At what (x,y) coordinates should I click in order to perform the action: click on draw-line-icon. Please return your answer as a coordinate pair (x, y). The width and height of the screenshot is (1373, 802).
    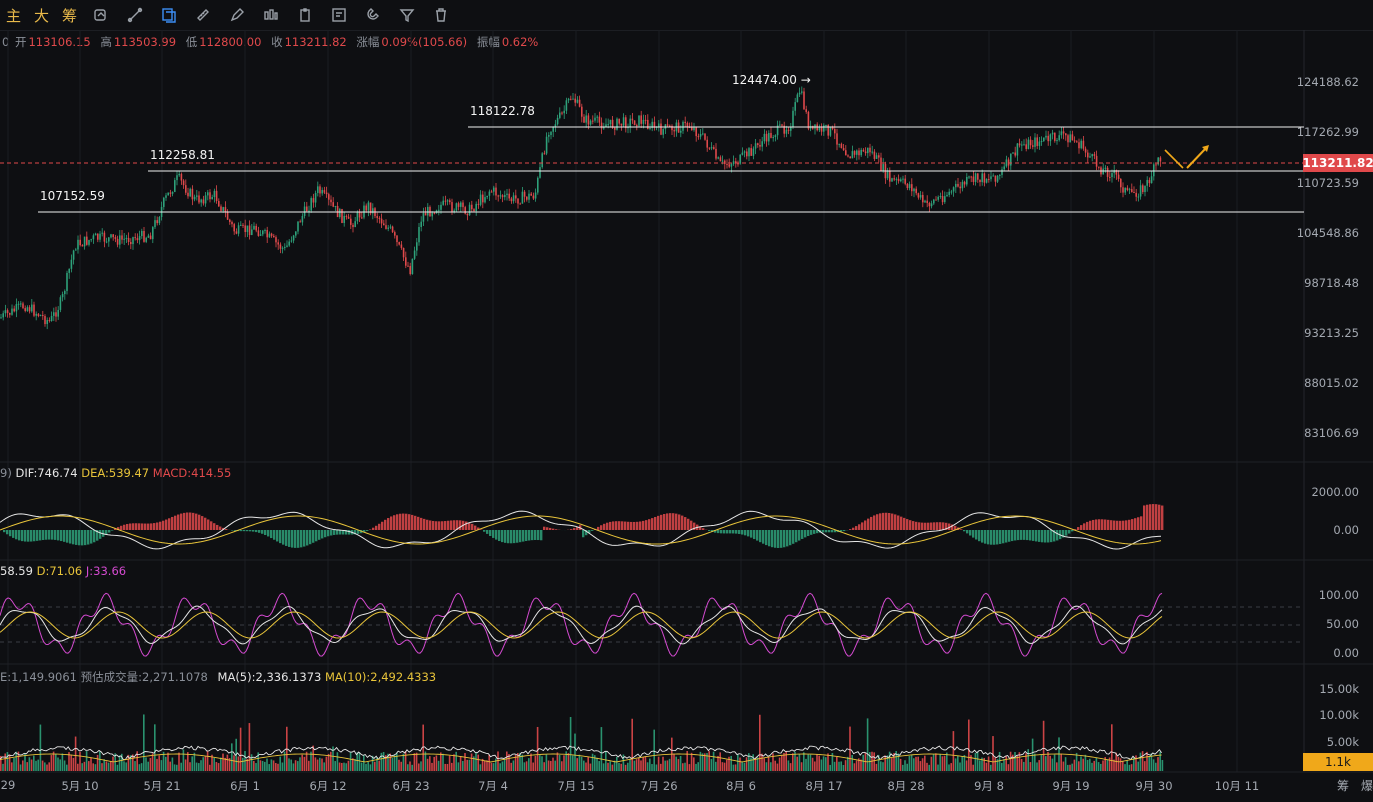
    Looking at the image, I should click on (135, 15).